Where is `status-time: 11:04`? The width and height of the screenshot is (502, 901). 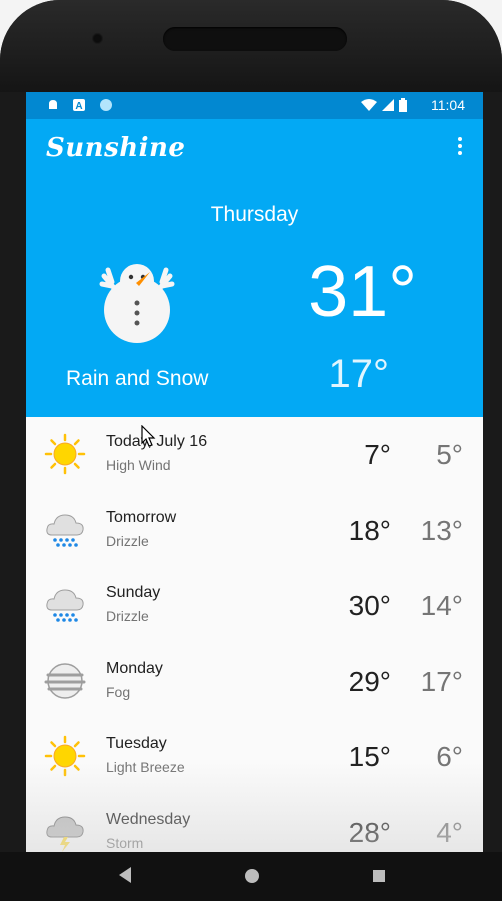
status-time: 11:04 is located at coordinates (448, 105).